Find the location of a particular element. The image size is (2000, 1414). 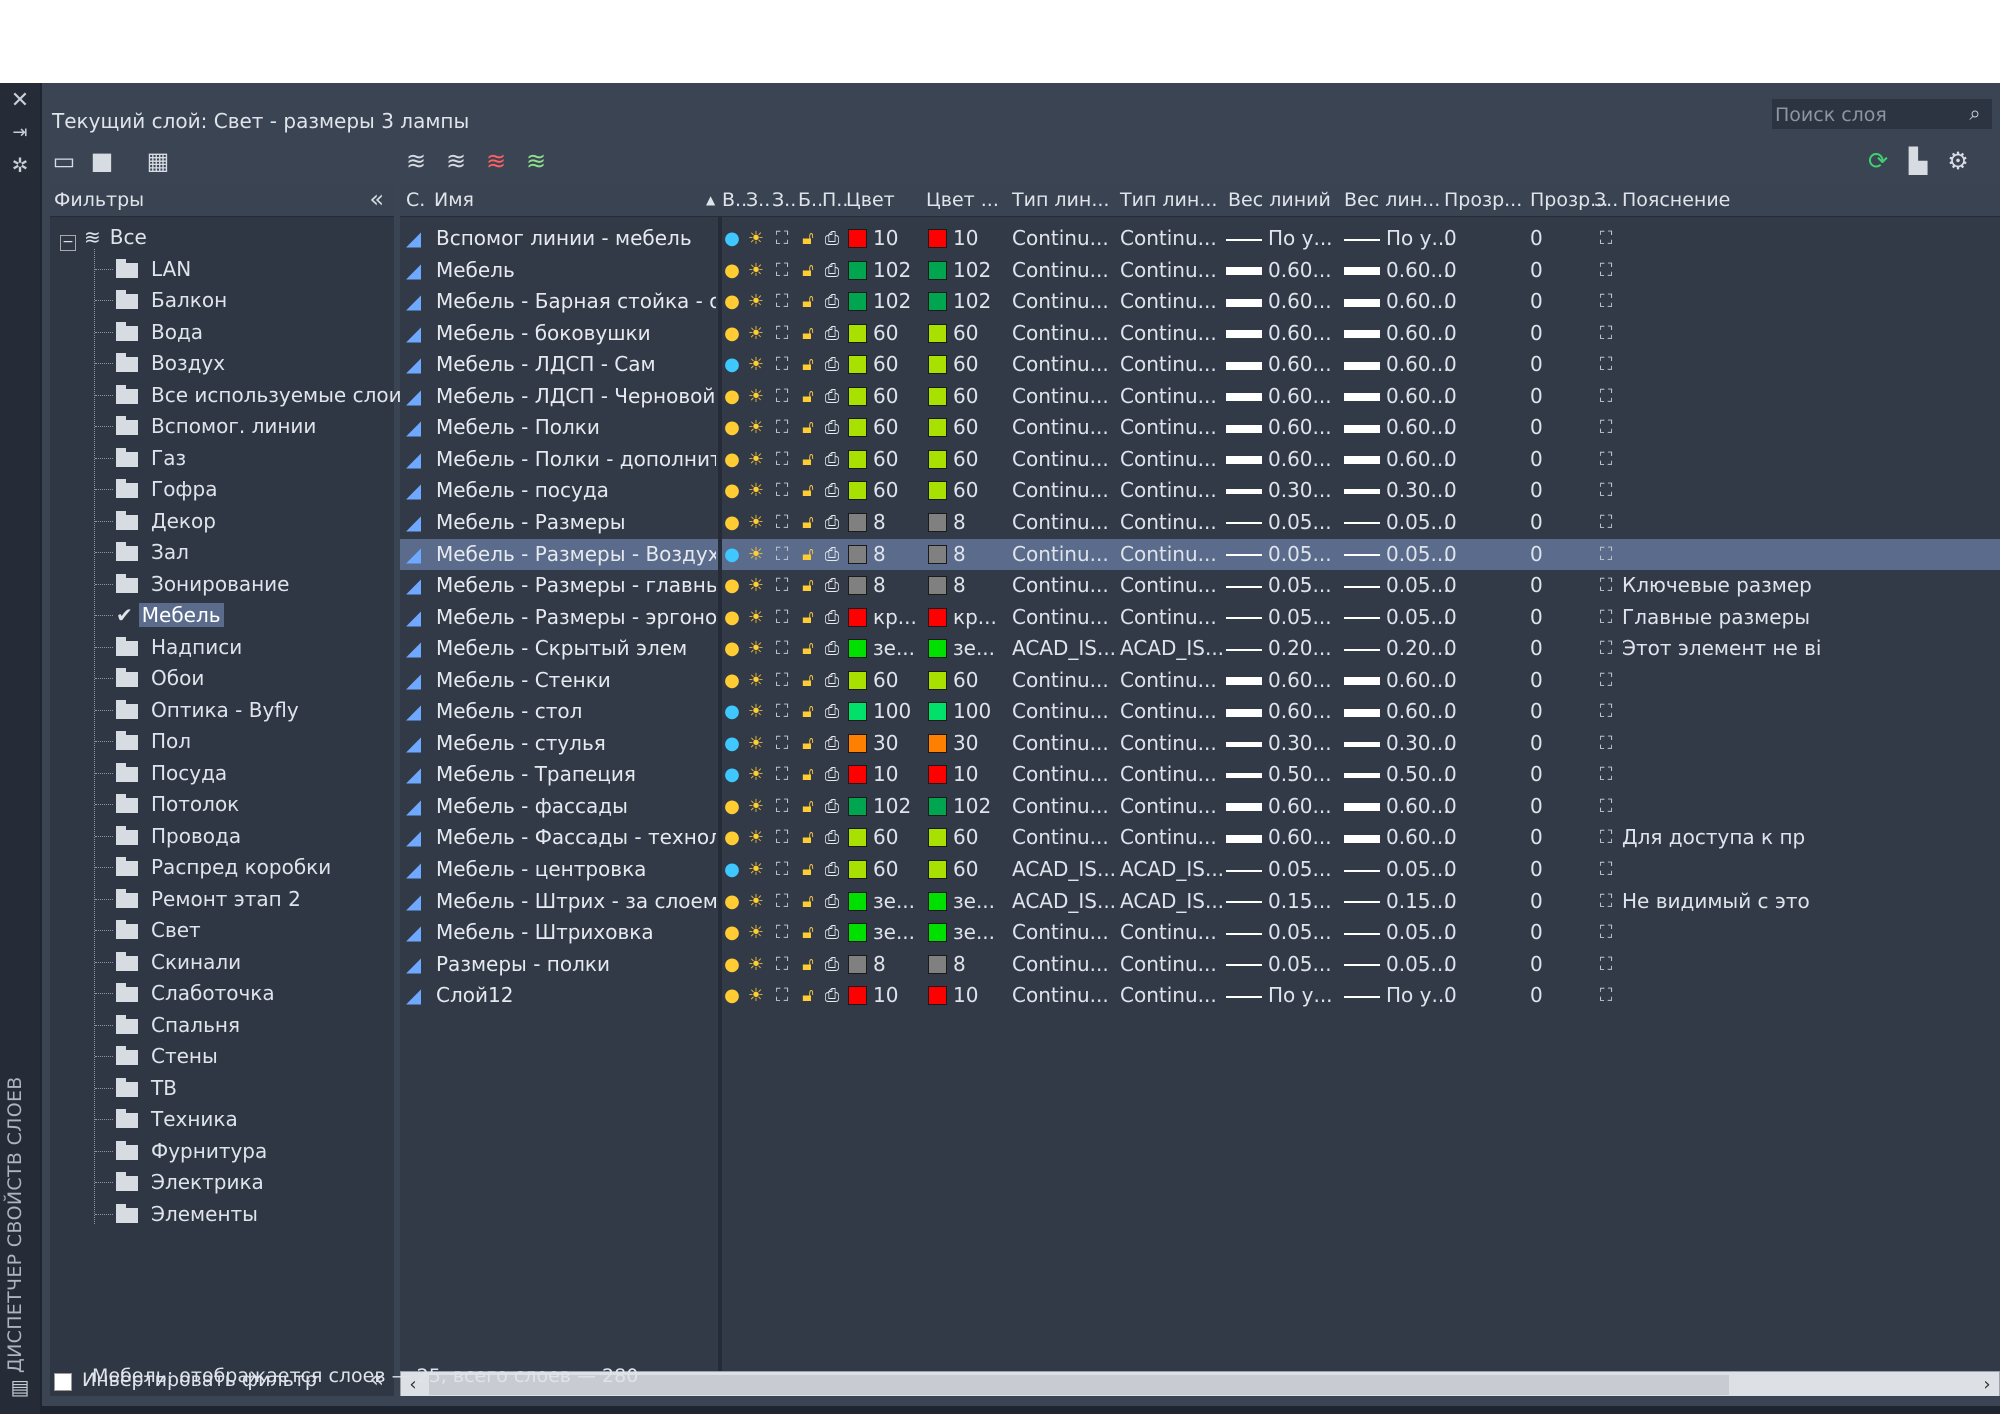

filter-item: Электрика is located at coordinates (191, 1182).